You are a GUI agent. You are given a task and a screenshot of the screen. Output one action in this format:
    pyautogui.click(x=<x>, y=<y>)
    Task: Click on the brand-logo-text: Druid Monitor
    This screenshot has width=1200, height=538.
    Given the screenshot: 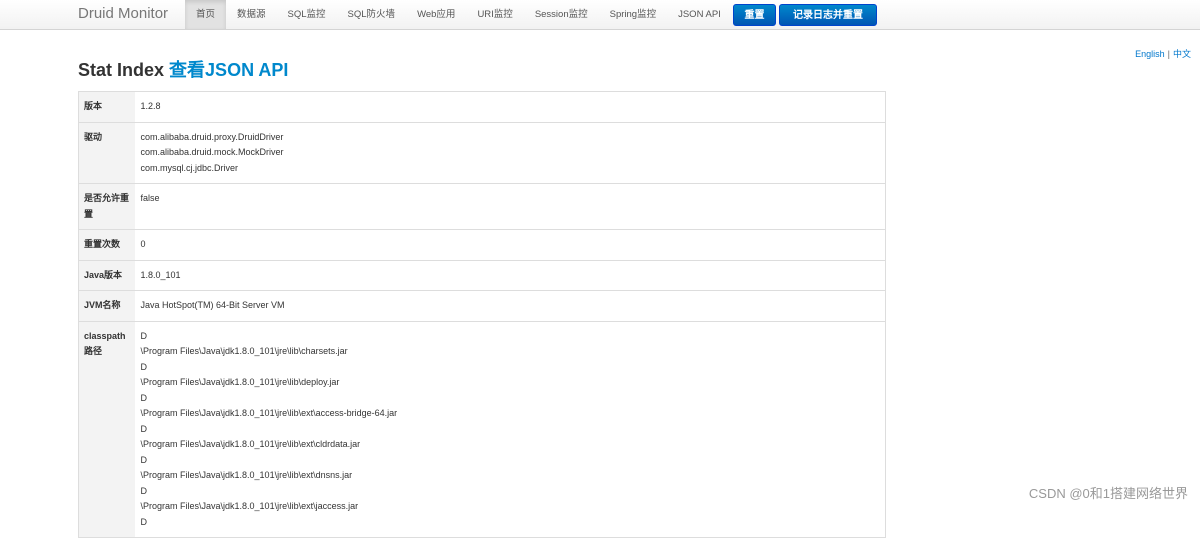 What is the action you would take?
    pyautogui.click(x=123, y=13)
    